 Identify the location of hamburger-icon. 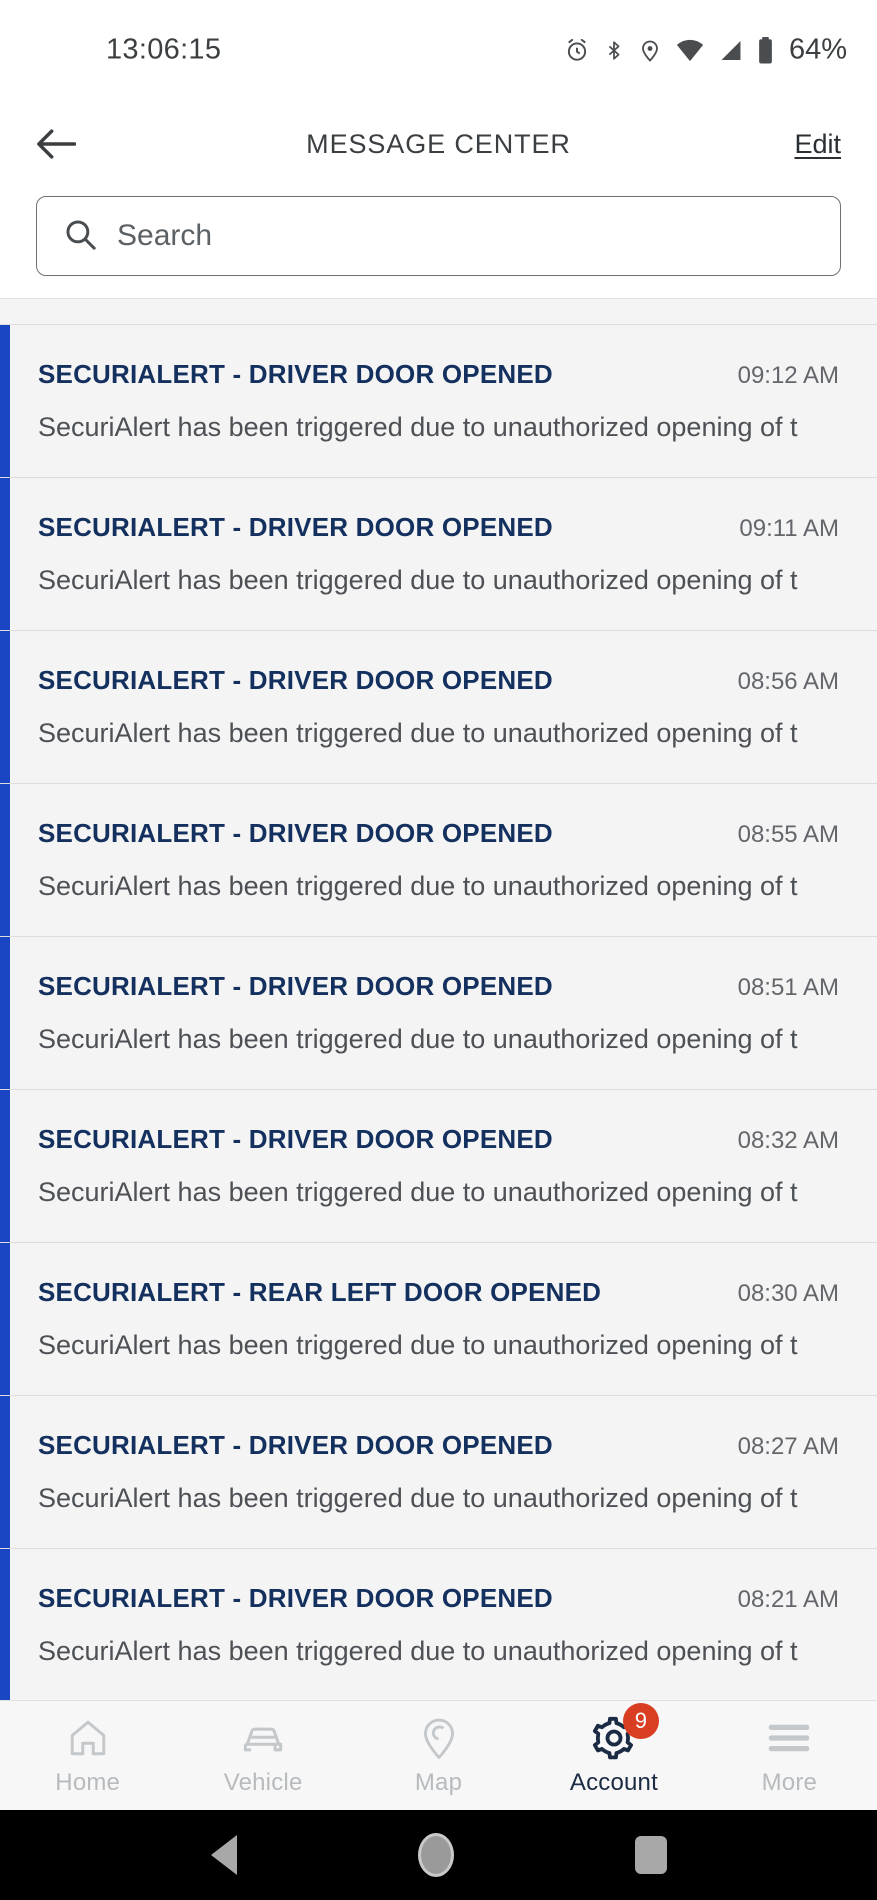
(789, 1738).